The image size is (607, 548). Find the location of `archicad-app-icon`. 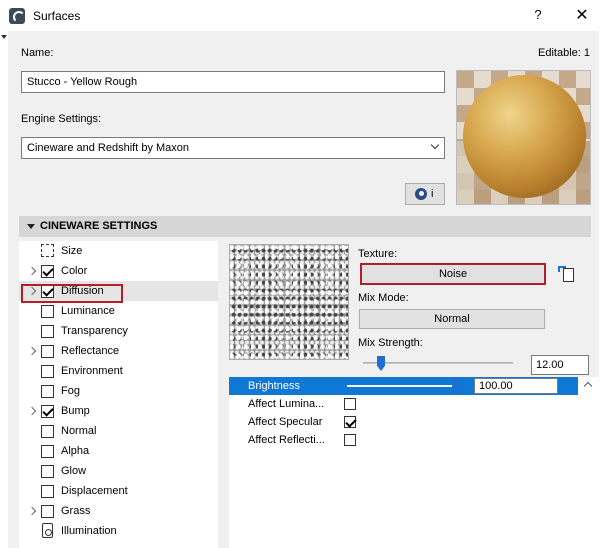

archicad-app-icon is located at coordinates (17, 16).